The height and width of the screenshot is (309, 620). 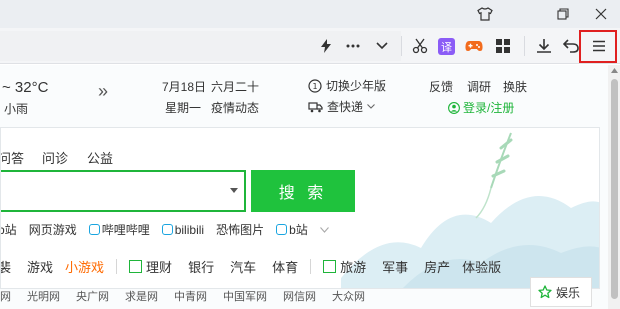 I want to click on category-nav: 裴 游戏 小游戏 理财 银行 汽车 体育 旅游 军事 房产 体验版, so click(x=251, y=266).